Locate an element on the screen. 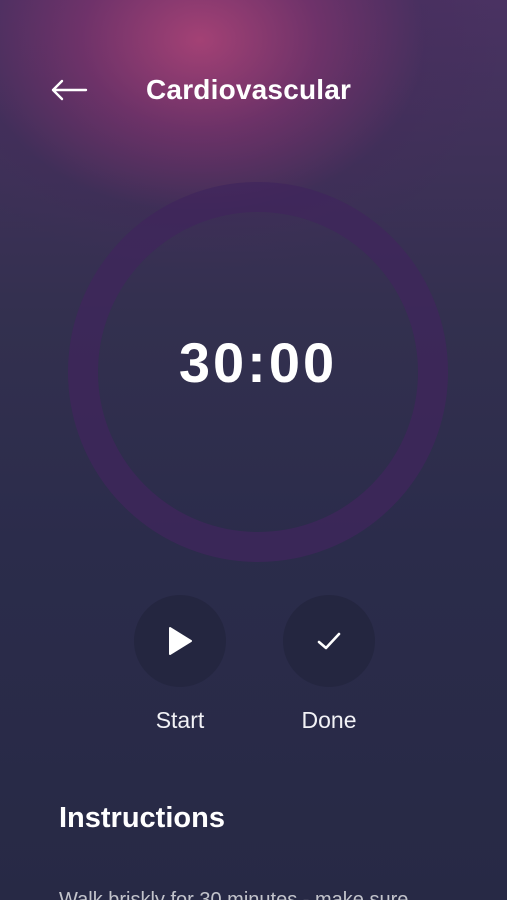  start-control: Start is located at coordinates (180, 664).